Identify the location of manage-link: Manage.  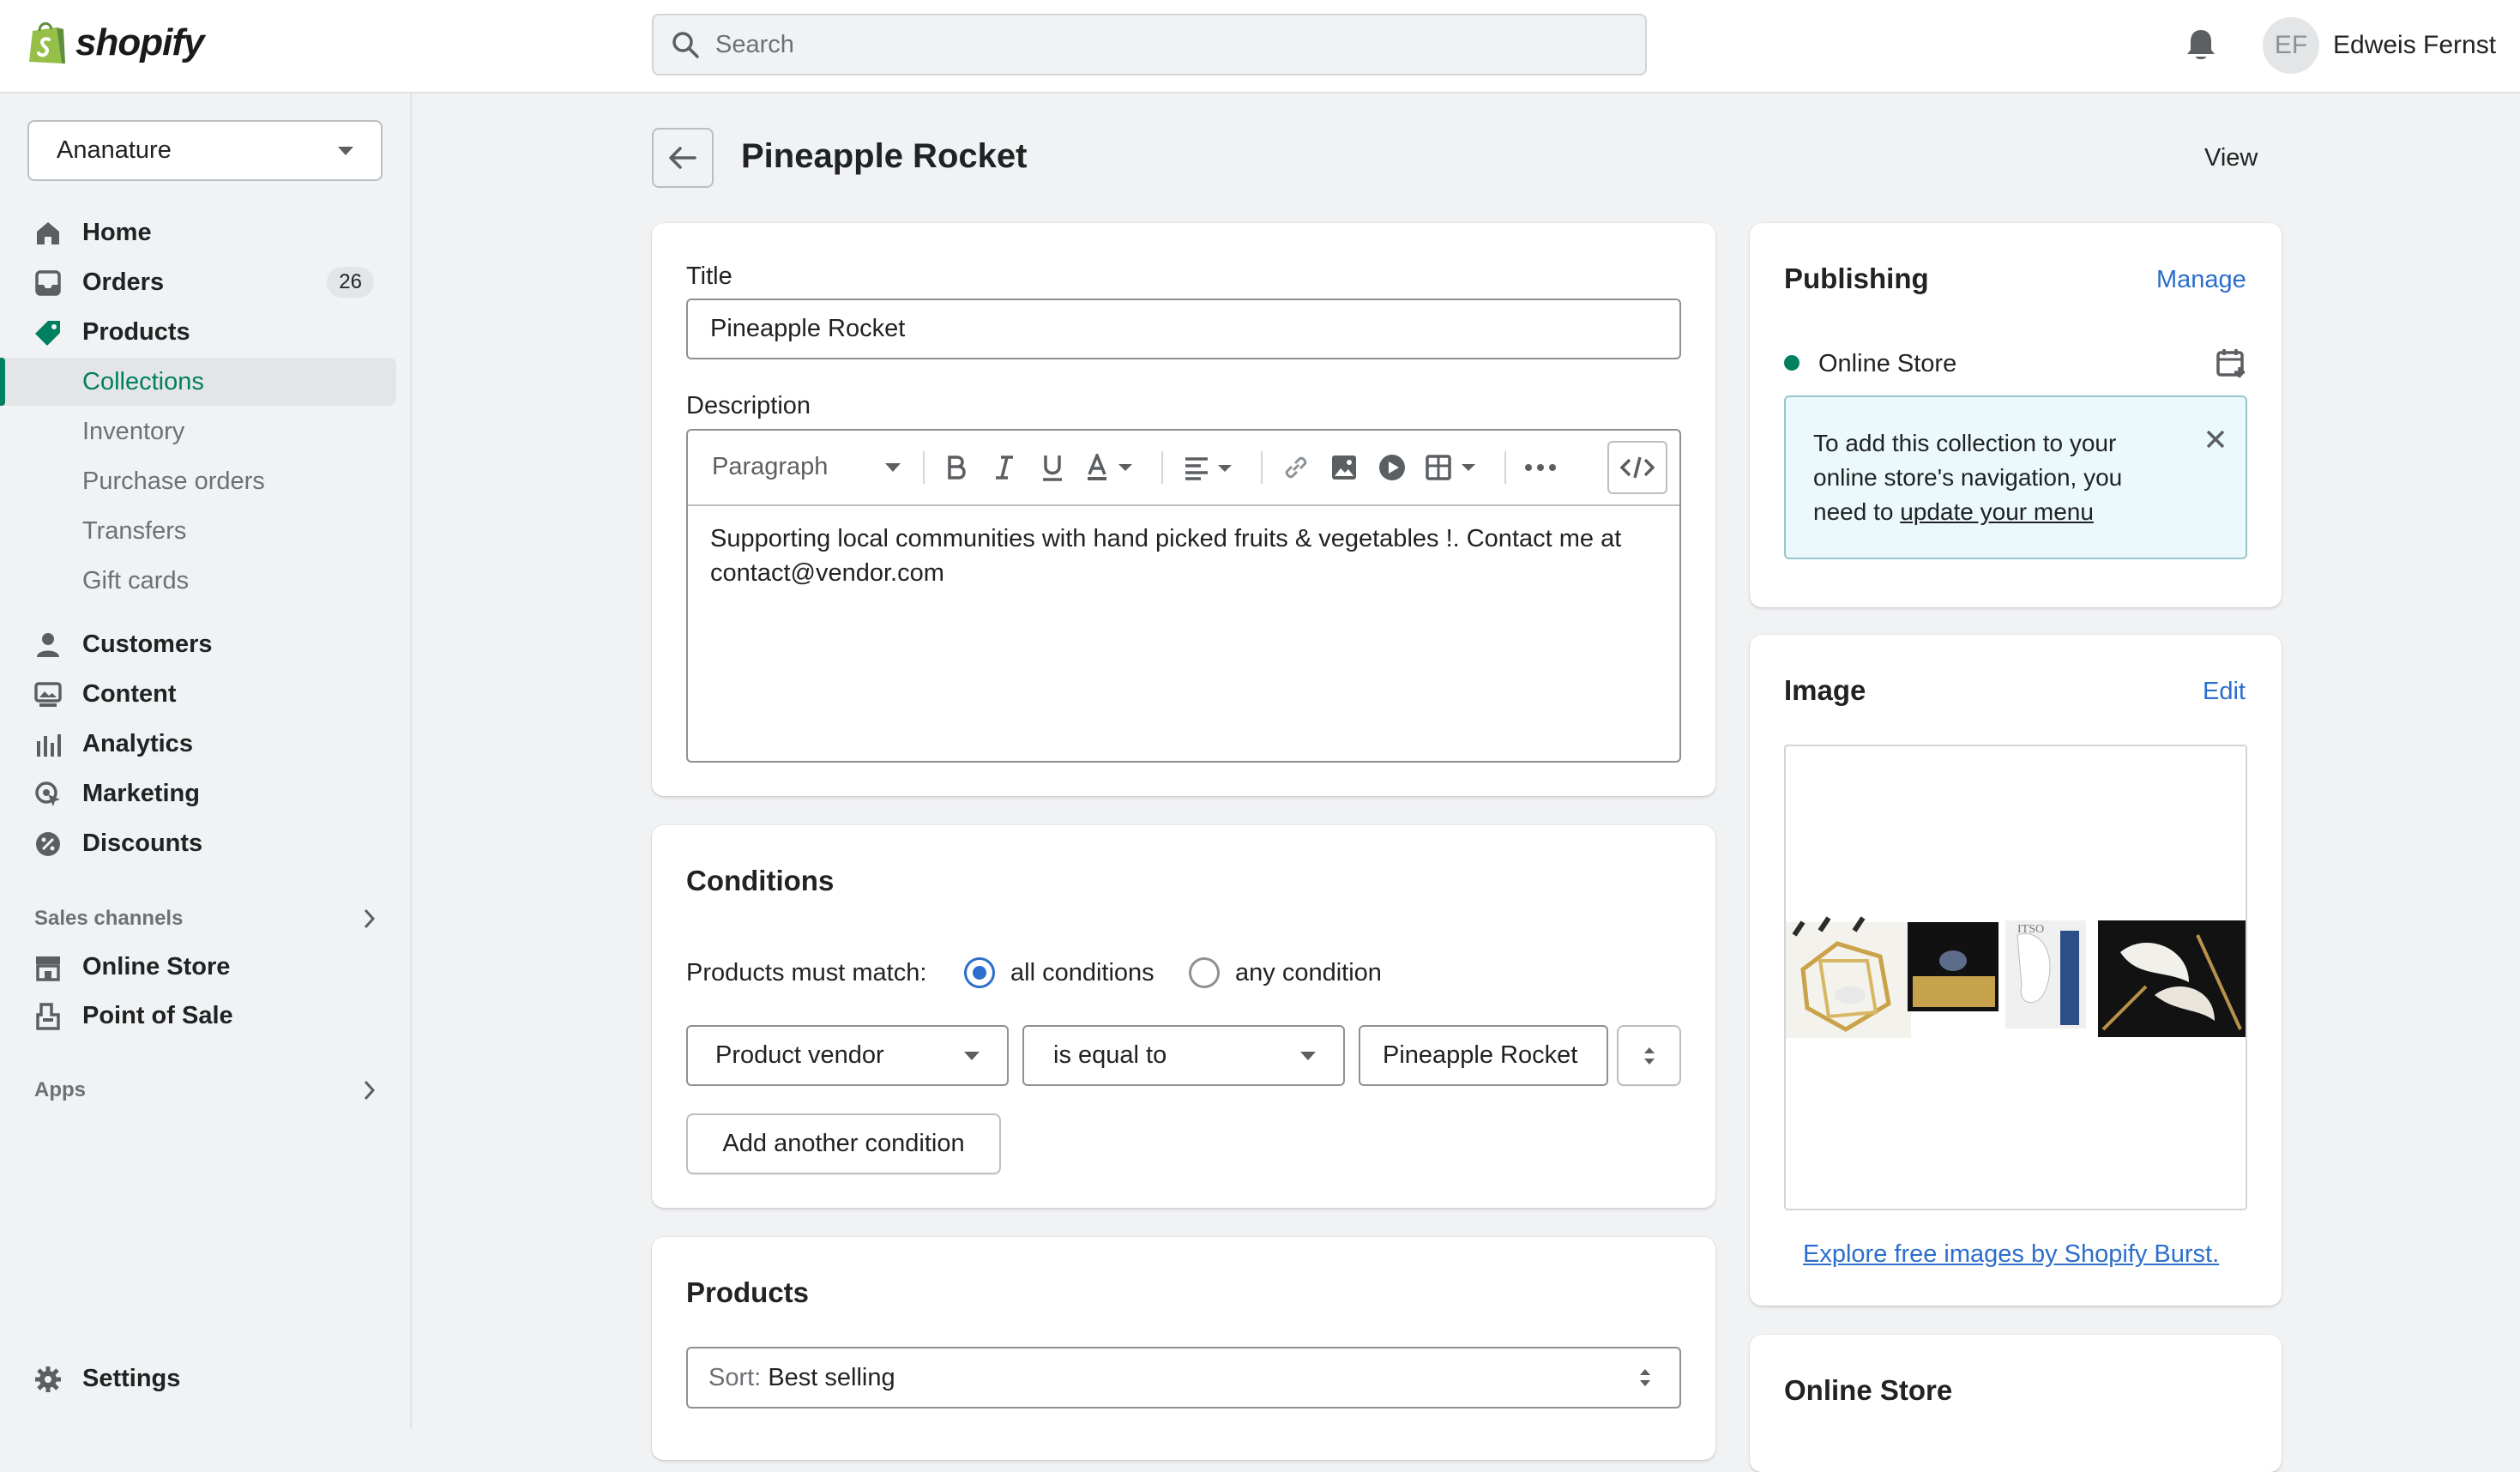
(2201, 280).